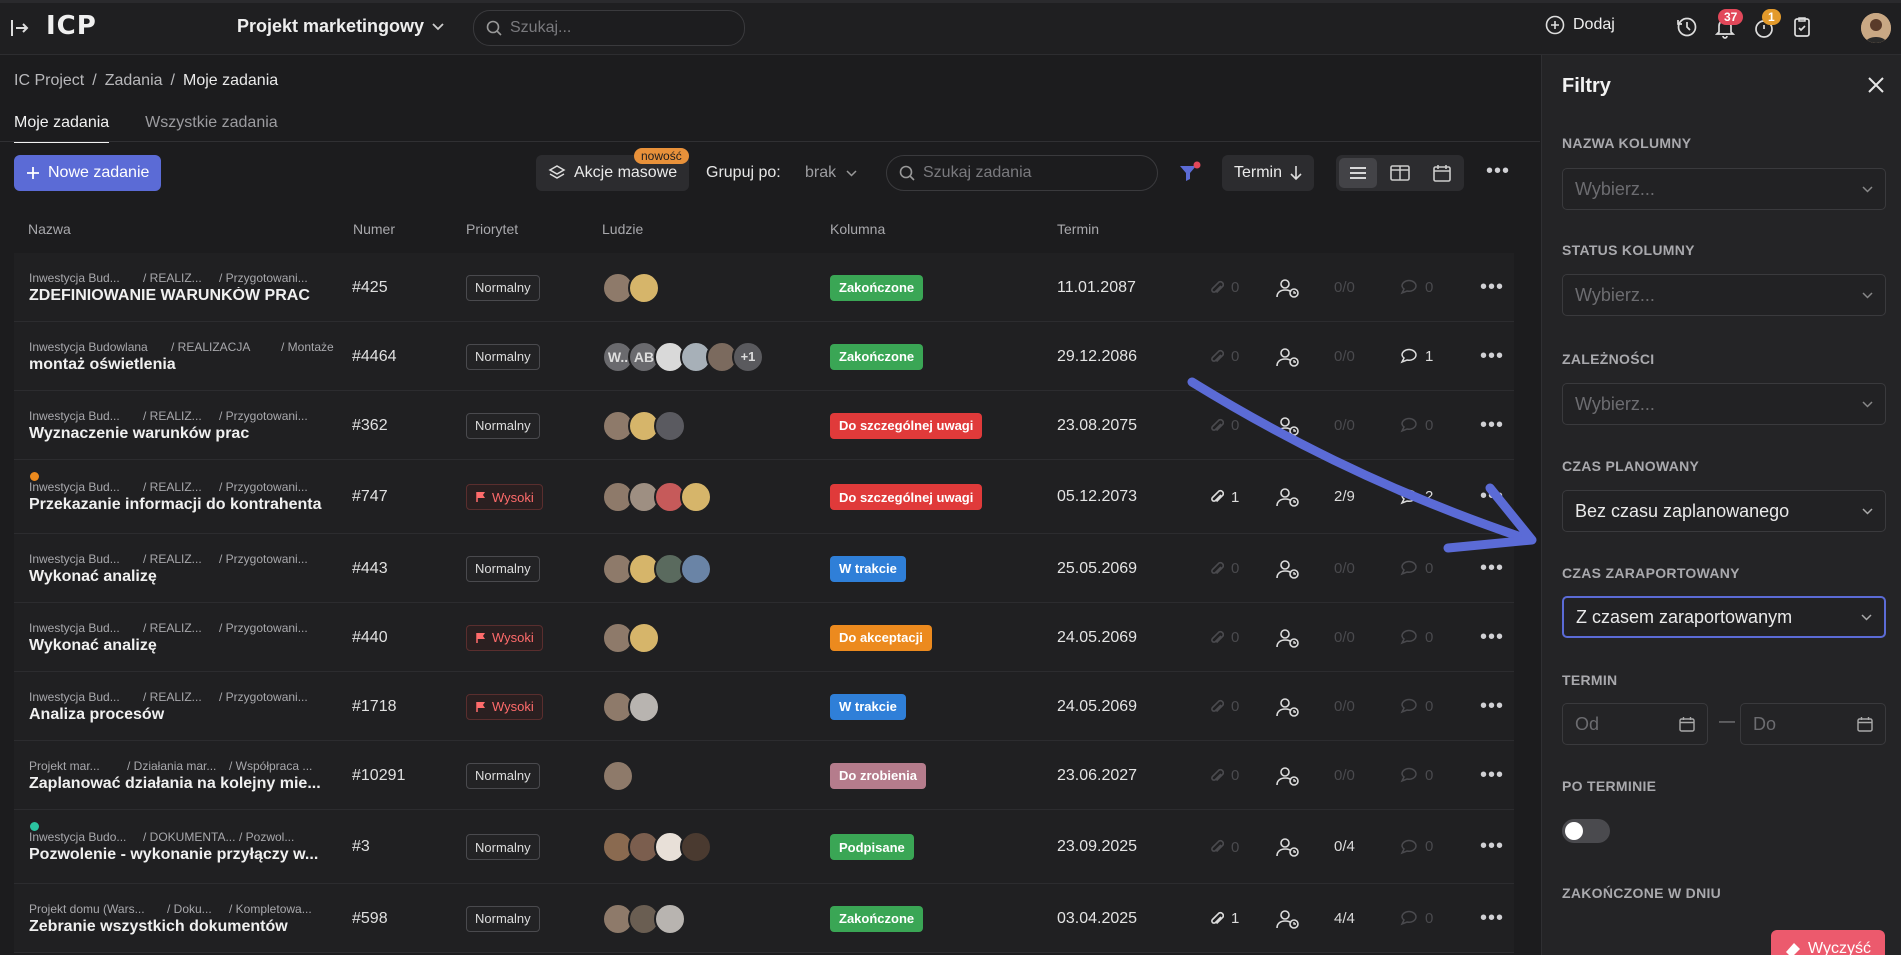 The image size is (1901, 955). Describe the element at coordinates (492, 229) in the screenshot. I see `column-header-priority: Priorytet` at that location.